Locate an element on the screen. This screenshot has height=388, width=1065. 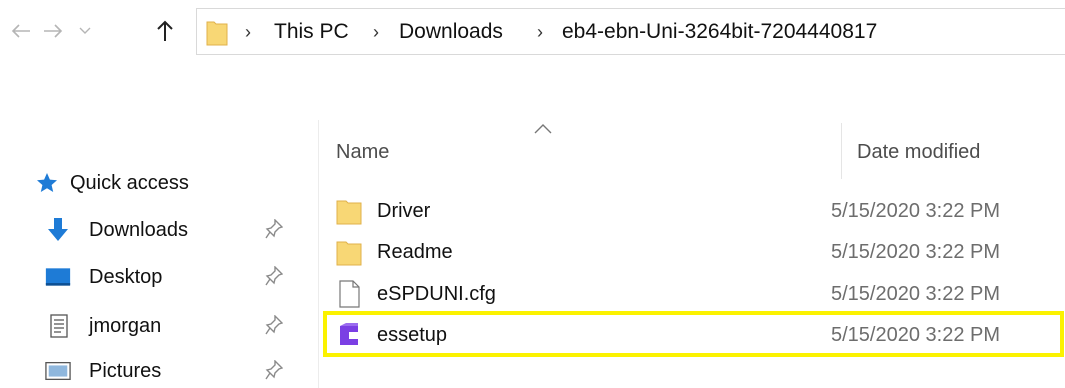
pictures-icon is located at coordinates (58, 371).